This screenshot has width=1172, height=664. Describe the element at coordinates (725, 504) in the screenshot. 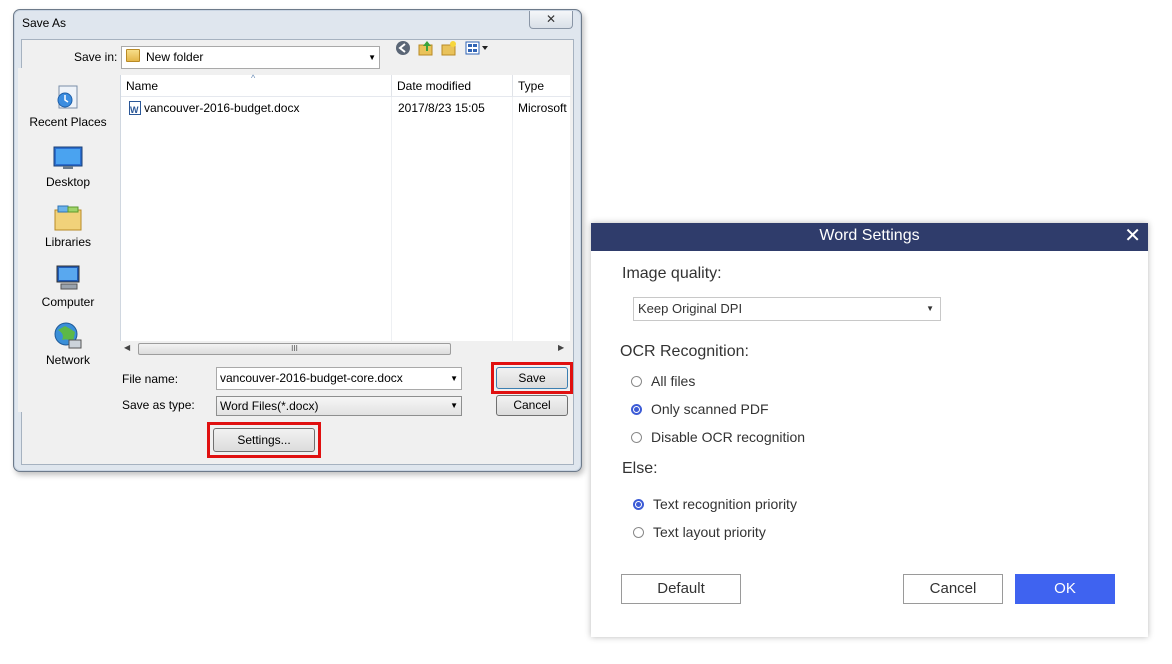

I see `radio-label: Text recognition priority` at that location.